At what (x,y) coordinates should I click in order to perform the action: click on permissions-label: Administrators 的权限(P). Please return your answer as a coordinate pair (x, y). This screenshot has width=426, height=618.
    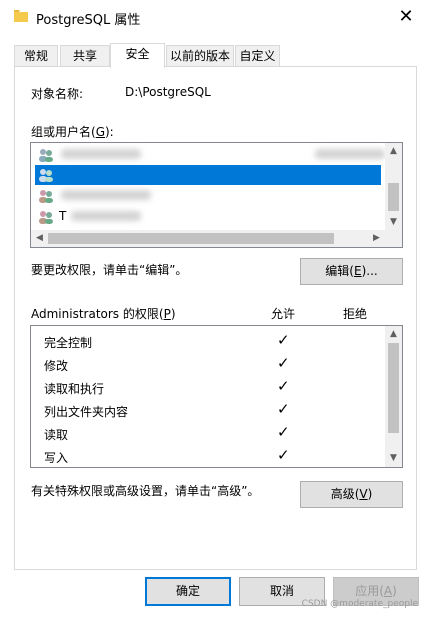
    Looking at the image, I should click on (103, 314).